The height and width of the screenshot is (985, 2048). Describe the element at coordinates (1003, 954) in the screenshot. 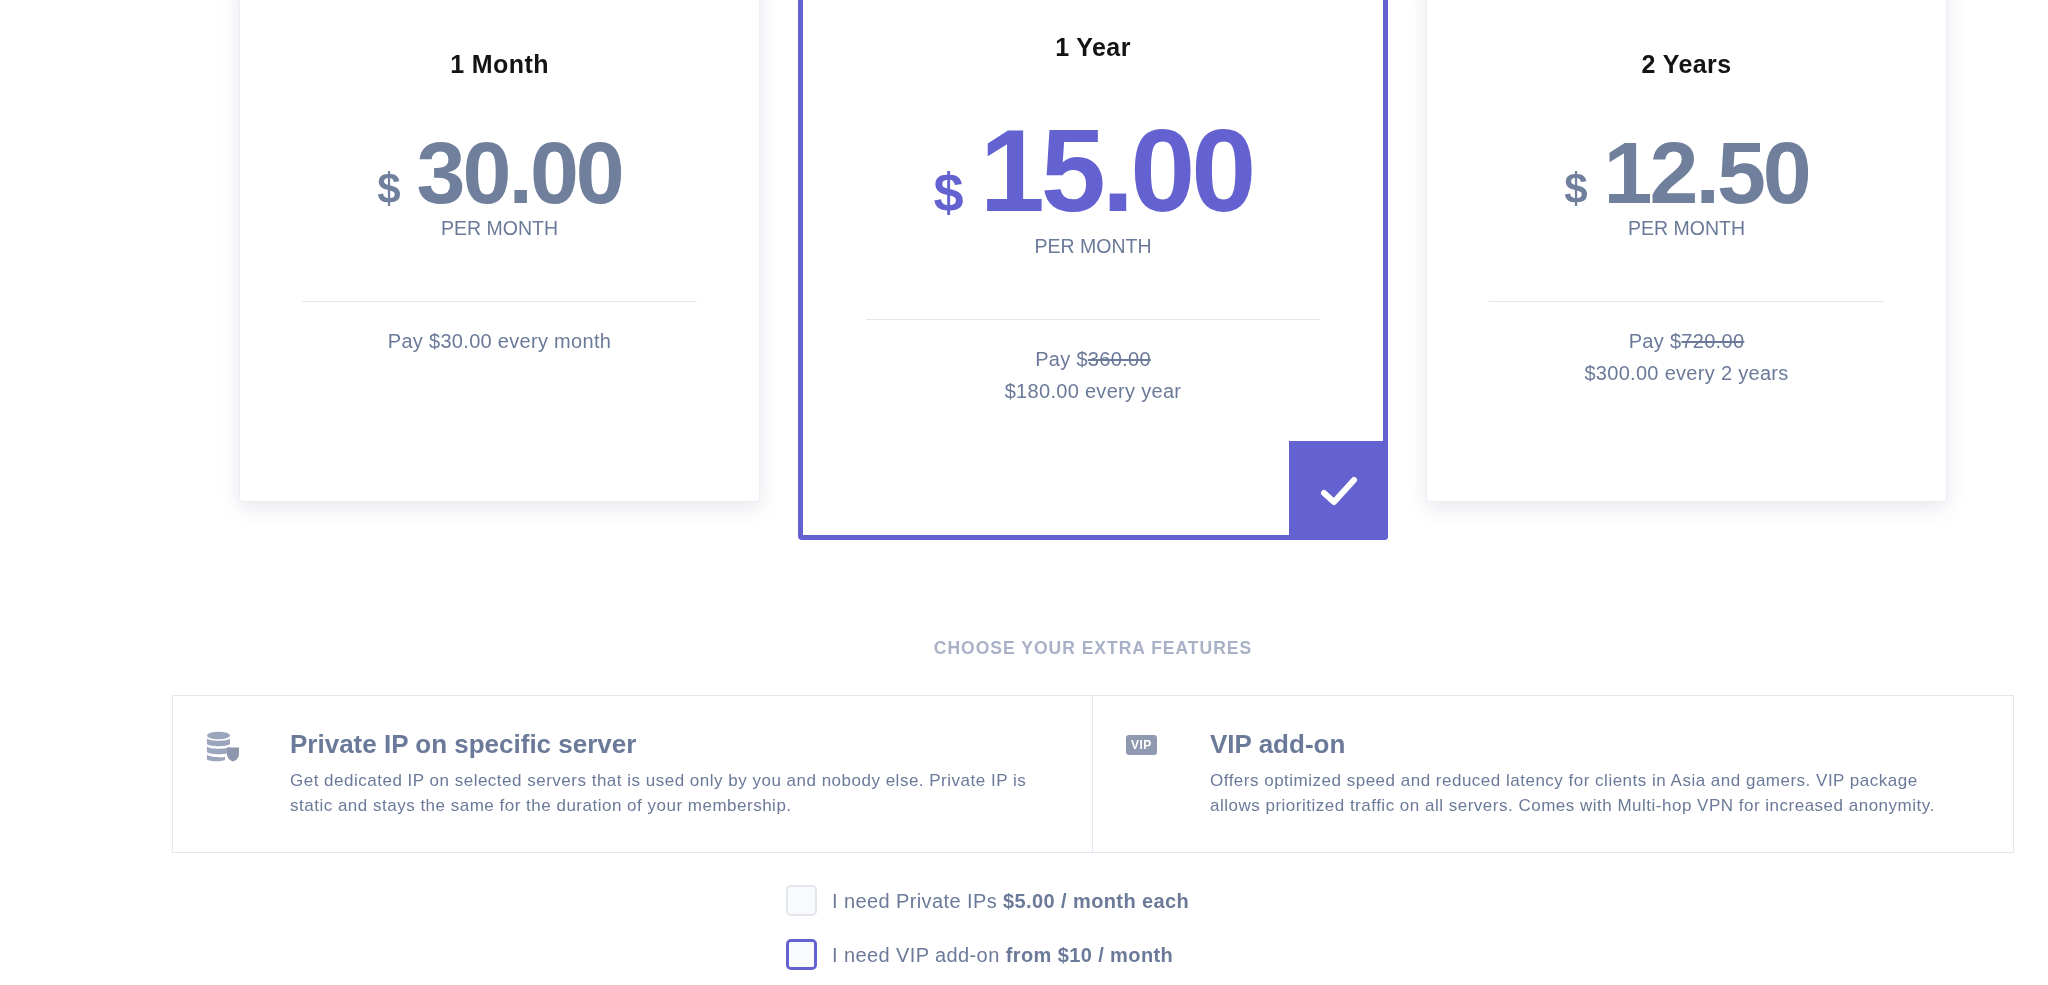

I see `checkbox-label: I need VIP add-on from $10 / month` at that location.